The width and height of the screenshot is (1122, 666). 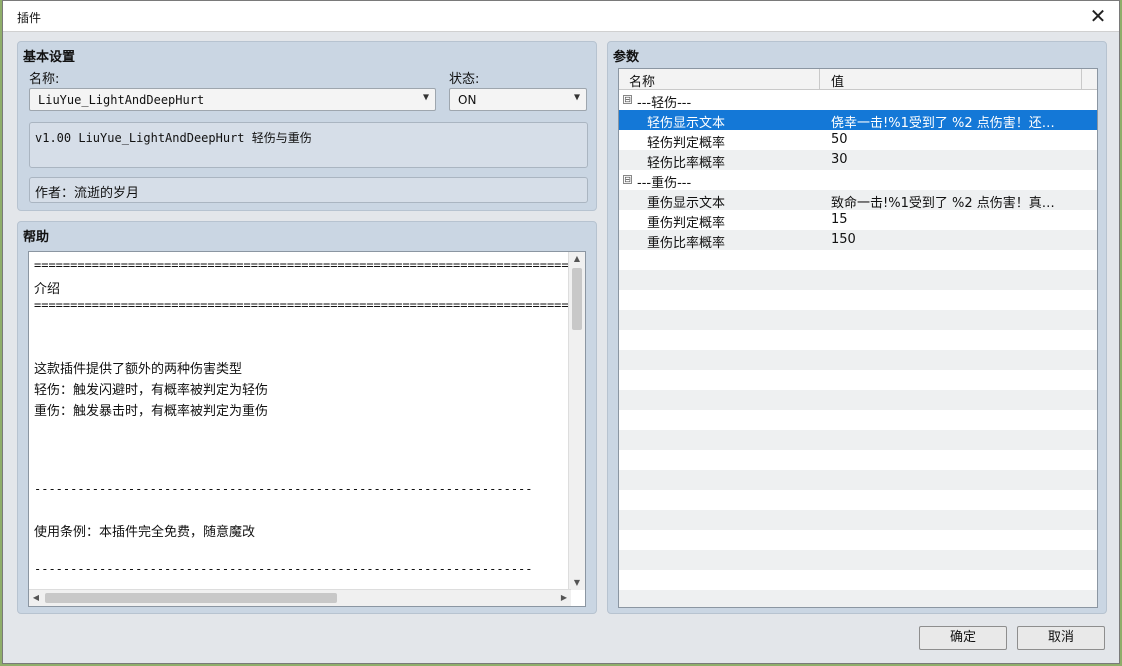 What do you see at coordinates (191, 598) in the screenshot?
I see `horizontal-scroll-thumb` at bounding box center [191, 598].